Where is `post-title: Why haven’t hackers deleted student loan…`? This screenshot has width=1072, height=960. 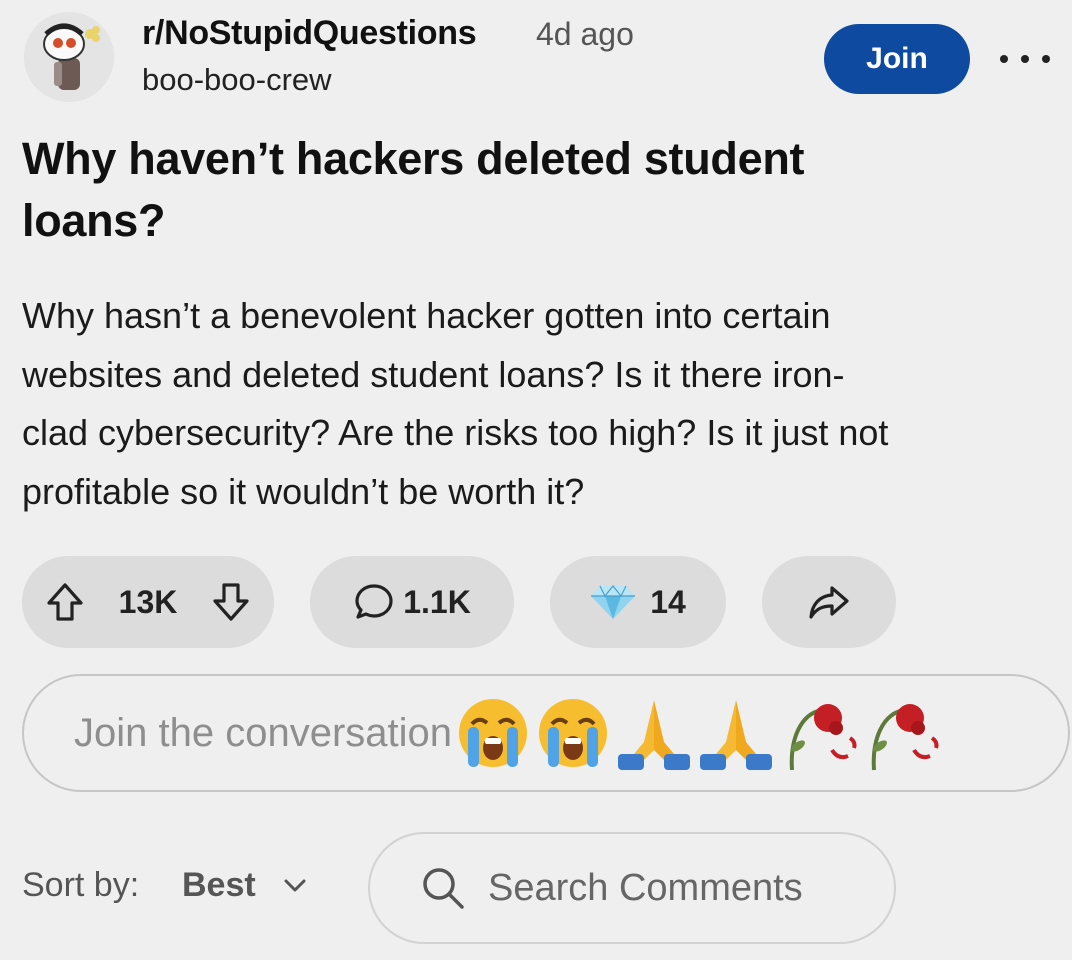
post-title: Why haven’t hackers deleted student loan… is located at coordinates (522, 190).